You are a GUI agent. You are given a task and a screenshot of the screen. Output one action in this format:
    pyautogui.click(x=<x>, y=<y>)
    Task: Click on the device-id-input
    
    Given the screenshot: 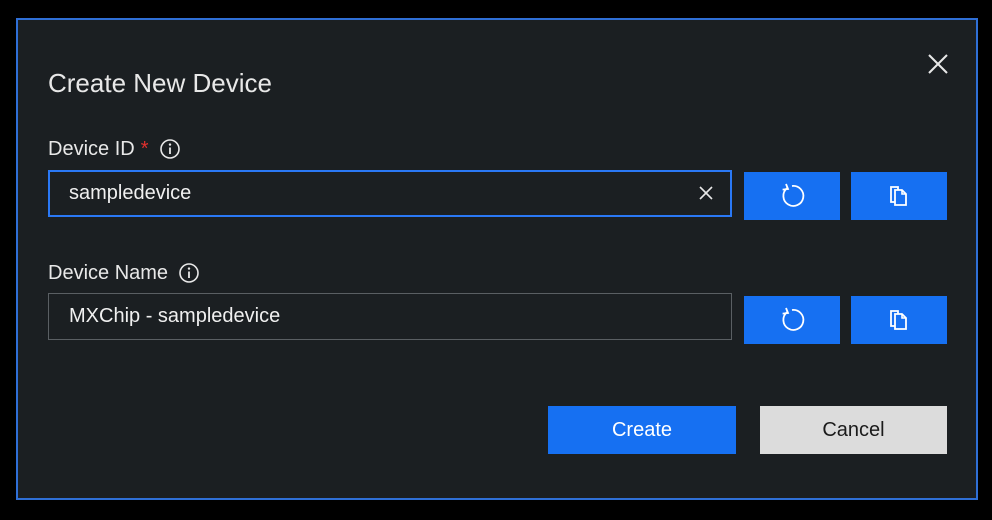 What is the action you would take?
    pyautogui.click(x=390, y=193)
    